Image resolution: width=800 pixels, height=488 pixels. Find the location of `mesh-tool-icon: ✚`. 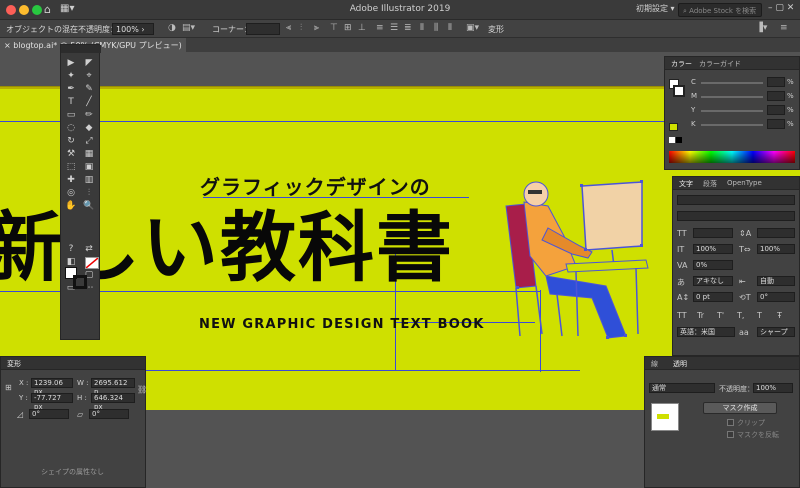

mesh-tool-icon: ✚ is located at coordinates (71, 180).